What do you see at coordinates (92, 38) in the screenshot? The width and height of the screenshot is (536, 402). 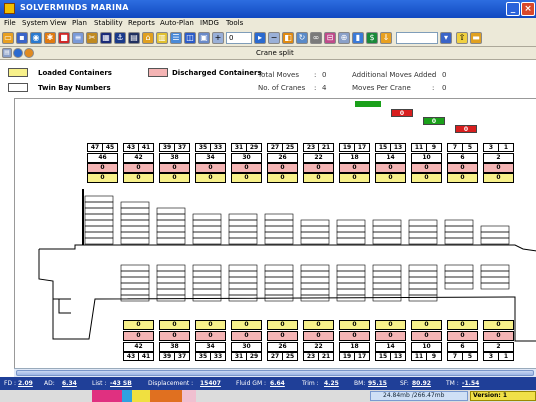 I see `tools-icon: ✂` at bounding box center [92, 38].